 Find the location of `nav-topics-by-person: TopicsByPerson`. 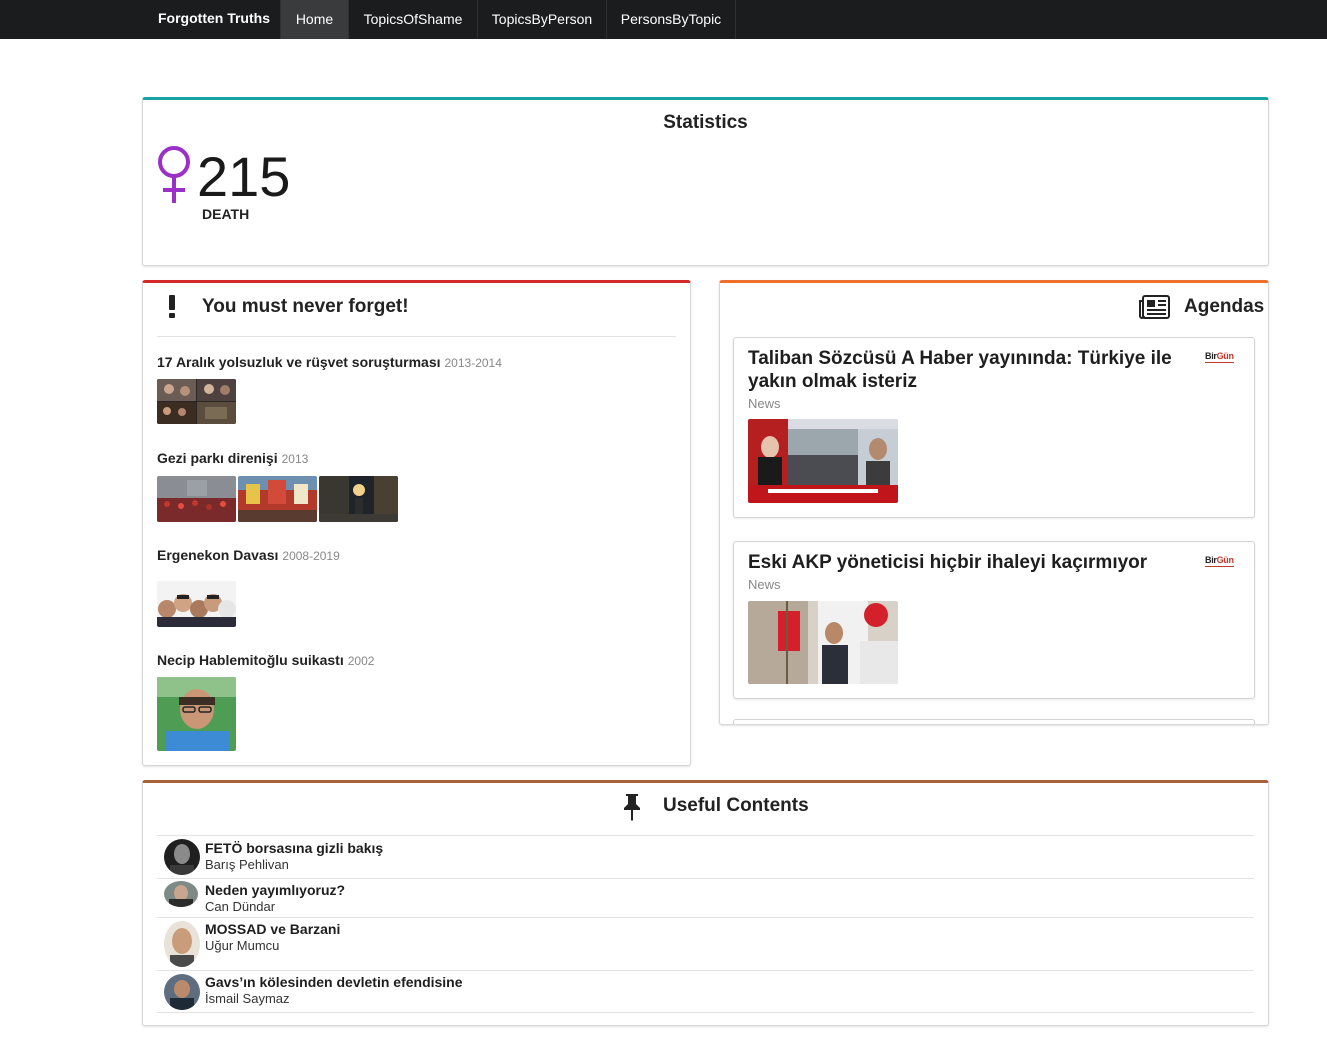

nav-topics-by-person: TopicsByPerson is located at coordinates (542, 19).